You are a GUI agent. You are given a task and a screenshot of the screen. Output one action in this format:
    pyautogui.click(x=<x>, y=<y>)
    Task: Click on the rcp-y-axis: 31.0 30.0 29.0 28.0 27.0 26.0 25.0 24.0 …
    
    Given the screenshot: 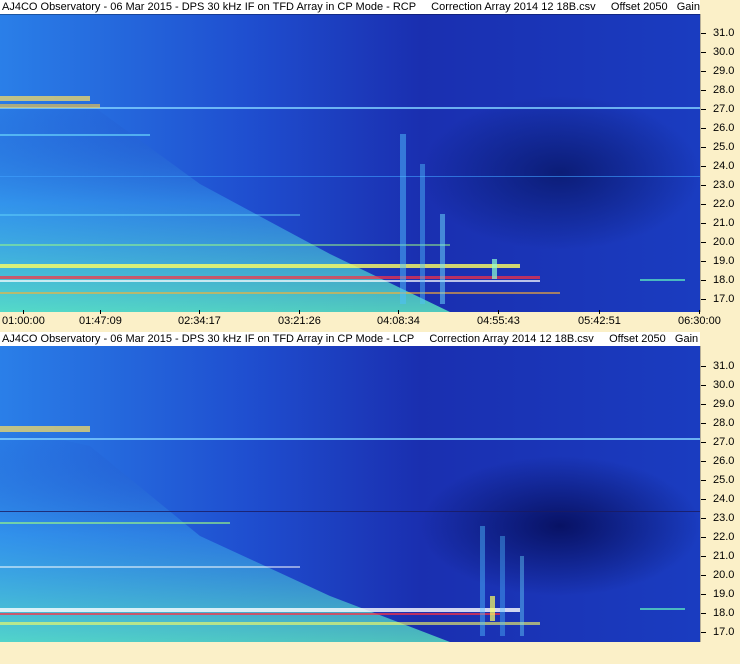 What is the action you would take?
    pyautogui.click(x=720, y=163)
    